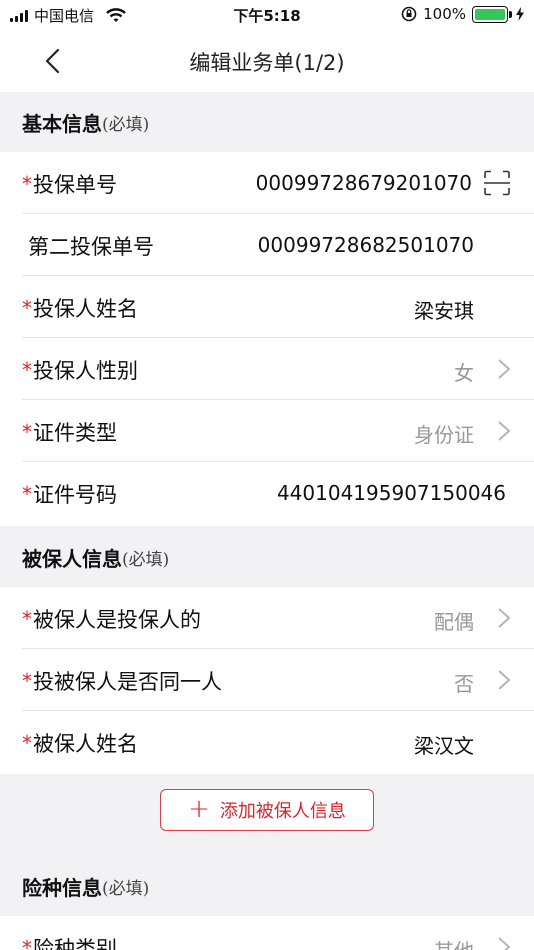 This screenshot has width=534, height=950. Describe the element at coordinates (454, 942) in the screenshot. I see `insurance-type-value: 其他` at that location.